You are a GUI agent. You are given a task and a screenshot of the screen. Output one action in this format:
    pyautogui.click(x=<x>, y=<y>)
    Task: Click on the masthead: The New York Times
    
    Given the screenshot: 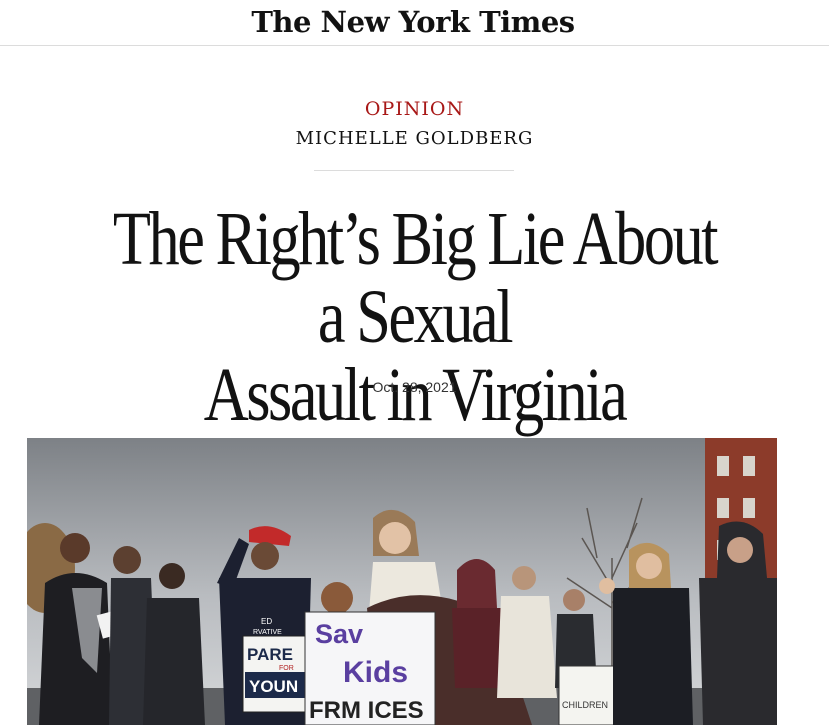 What is the action you would take?
    pyautogui.click(x=414, y=23)
    